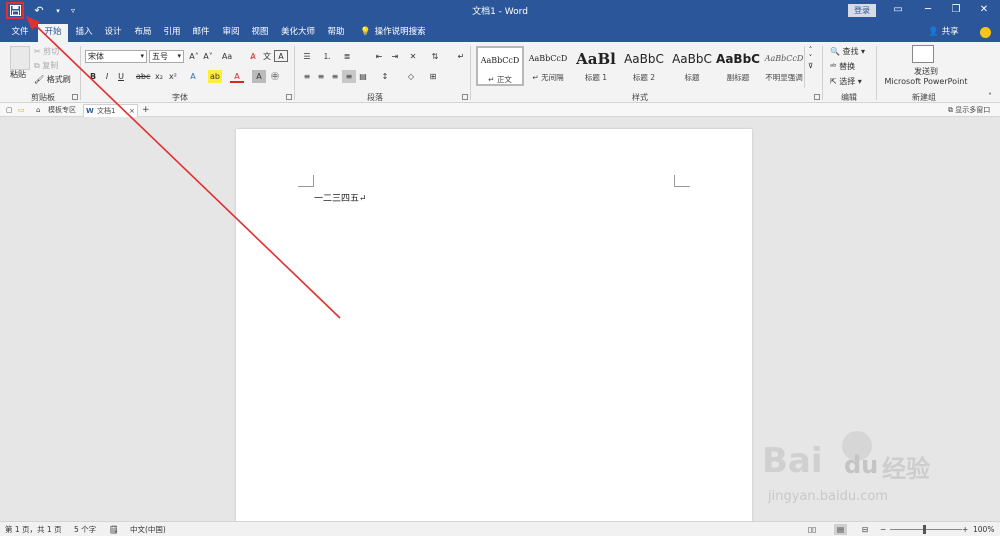 The height and width of the screenshot is (536, 1000). I want to click on align-right-icon: ≡, so click(335, 76).